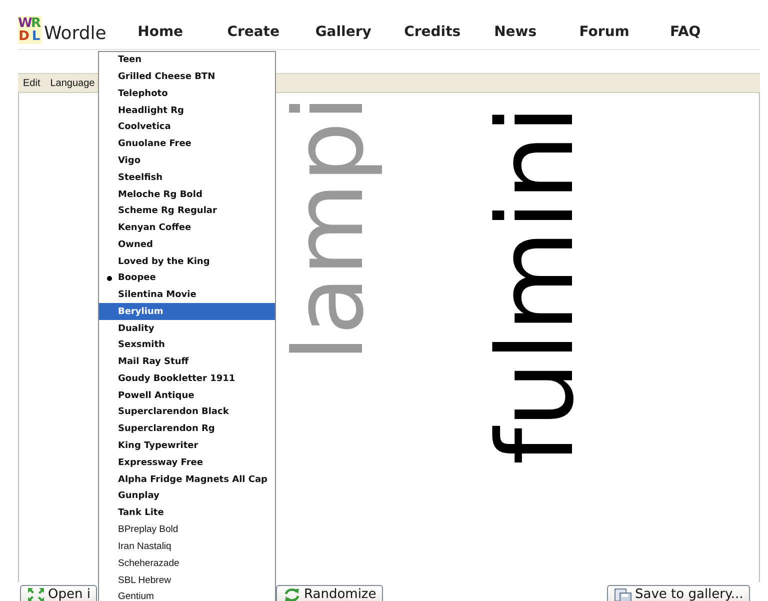 Image resolution: width=768 pixels, height=601 pixels. Describe the element at coordinates (187, 77) in the screenshot. I see `font-menu-item: Grilled Cheese BTN` at that location.